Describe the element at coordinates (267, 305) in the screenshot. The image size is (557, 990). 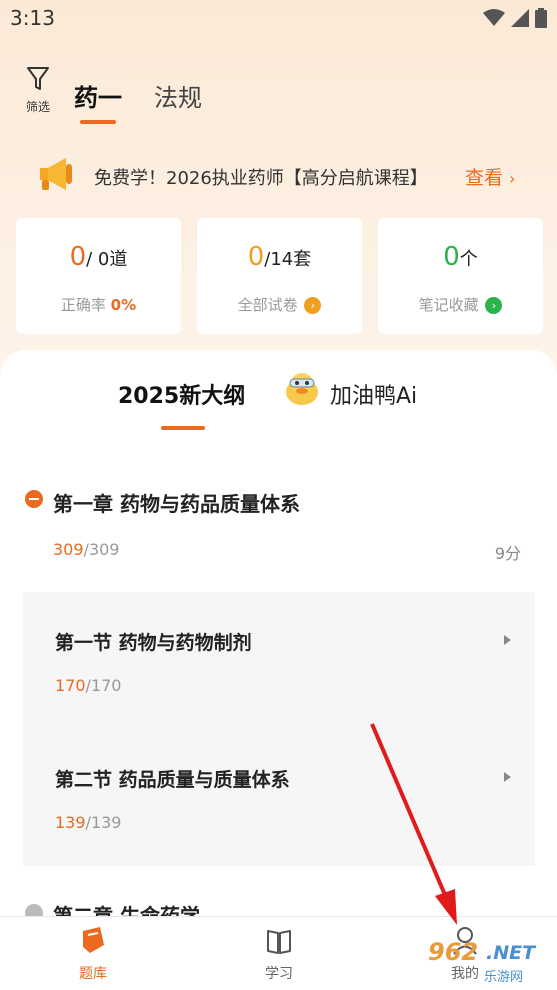
I see `all-papers-label: 全部试卷` at that location.